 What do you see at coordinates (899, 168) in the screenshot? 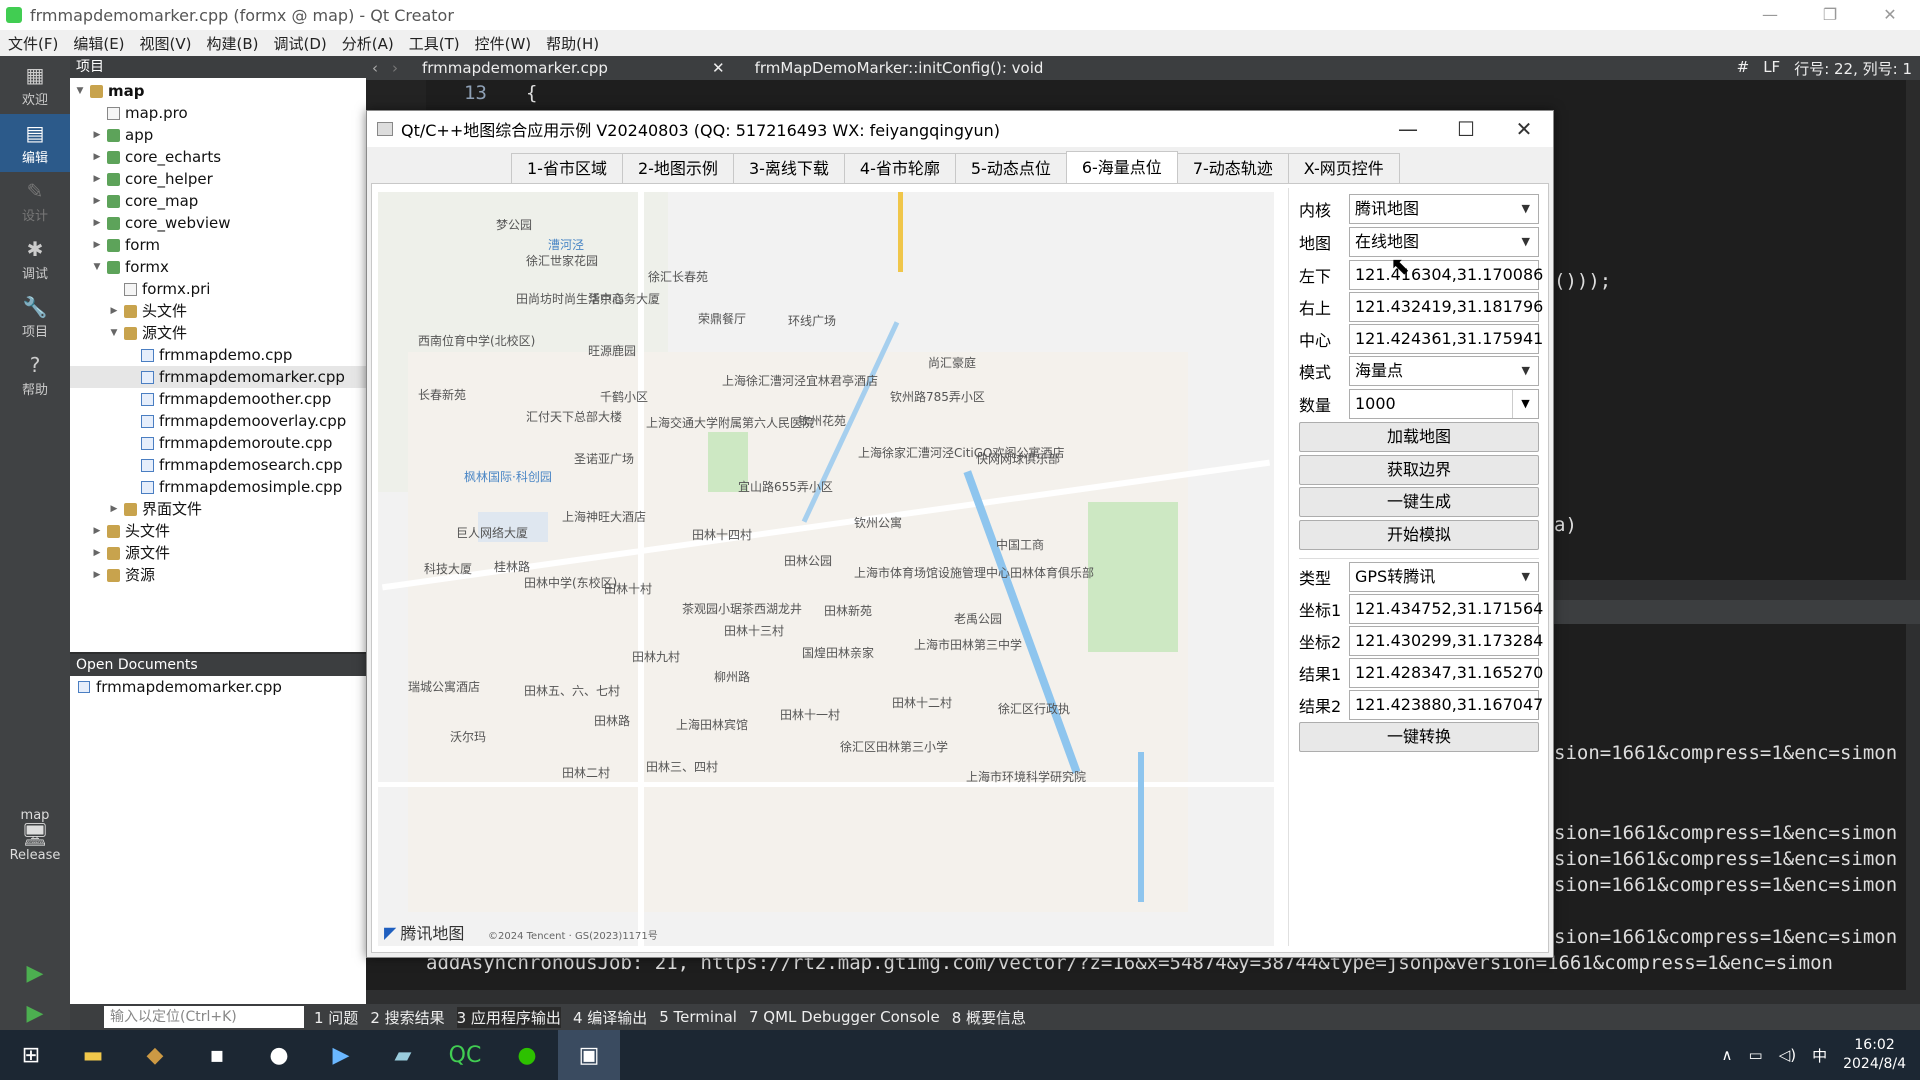
I see `tab-province-outline: 4-省市轮廓` at bounding box center [899, 168].